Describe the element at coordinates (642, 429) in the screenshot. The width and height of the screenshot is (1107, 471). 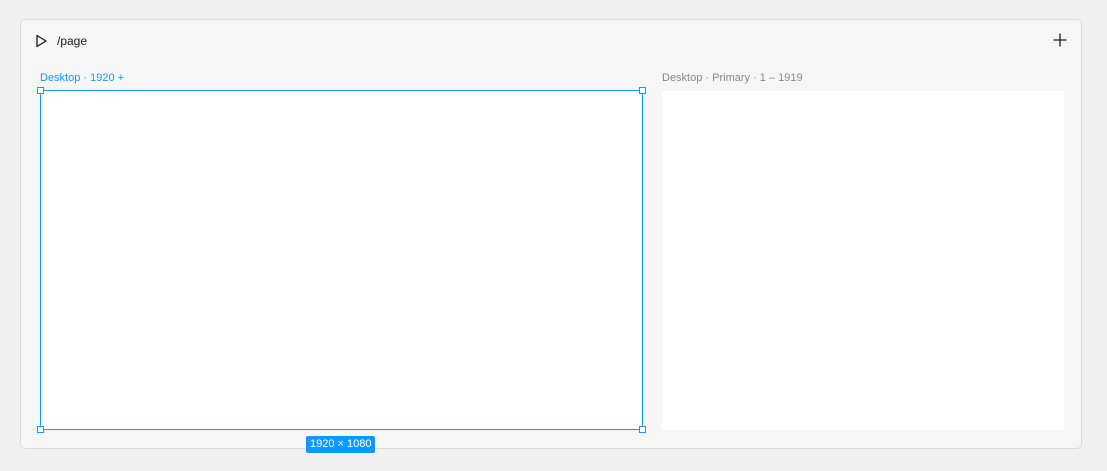
I see `resize-handle-bottom-right` at that location.